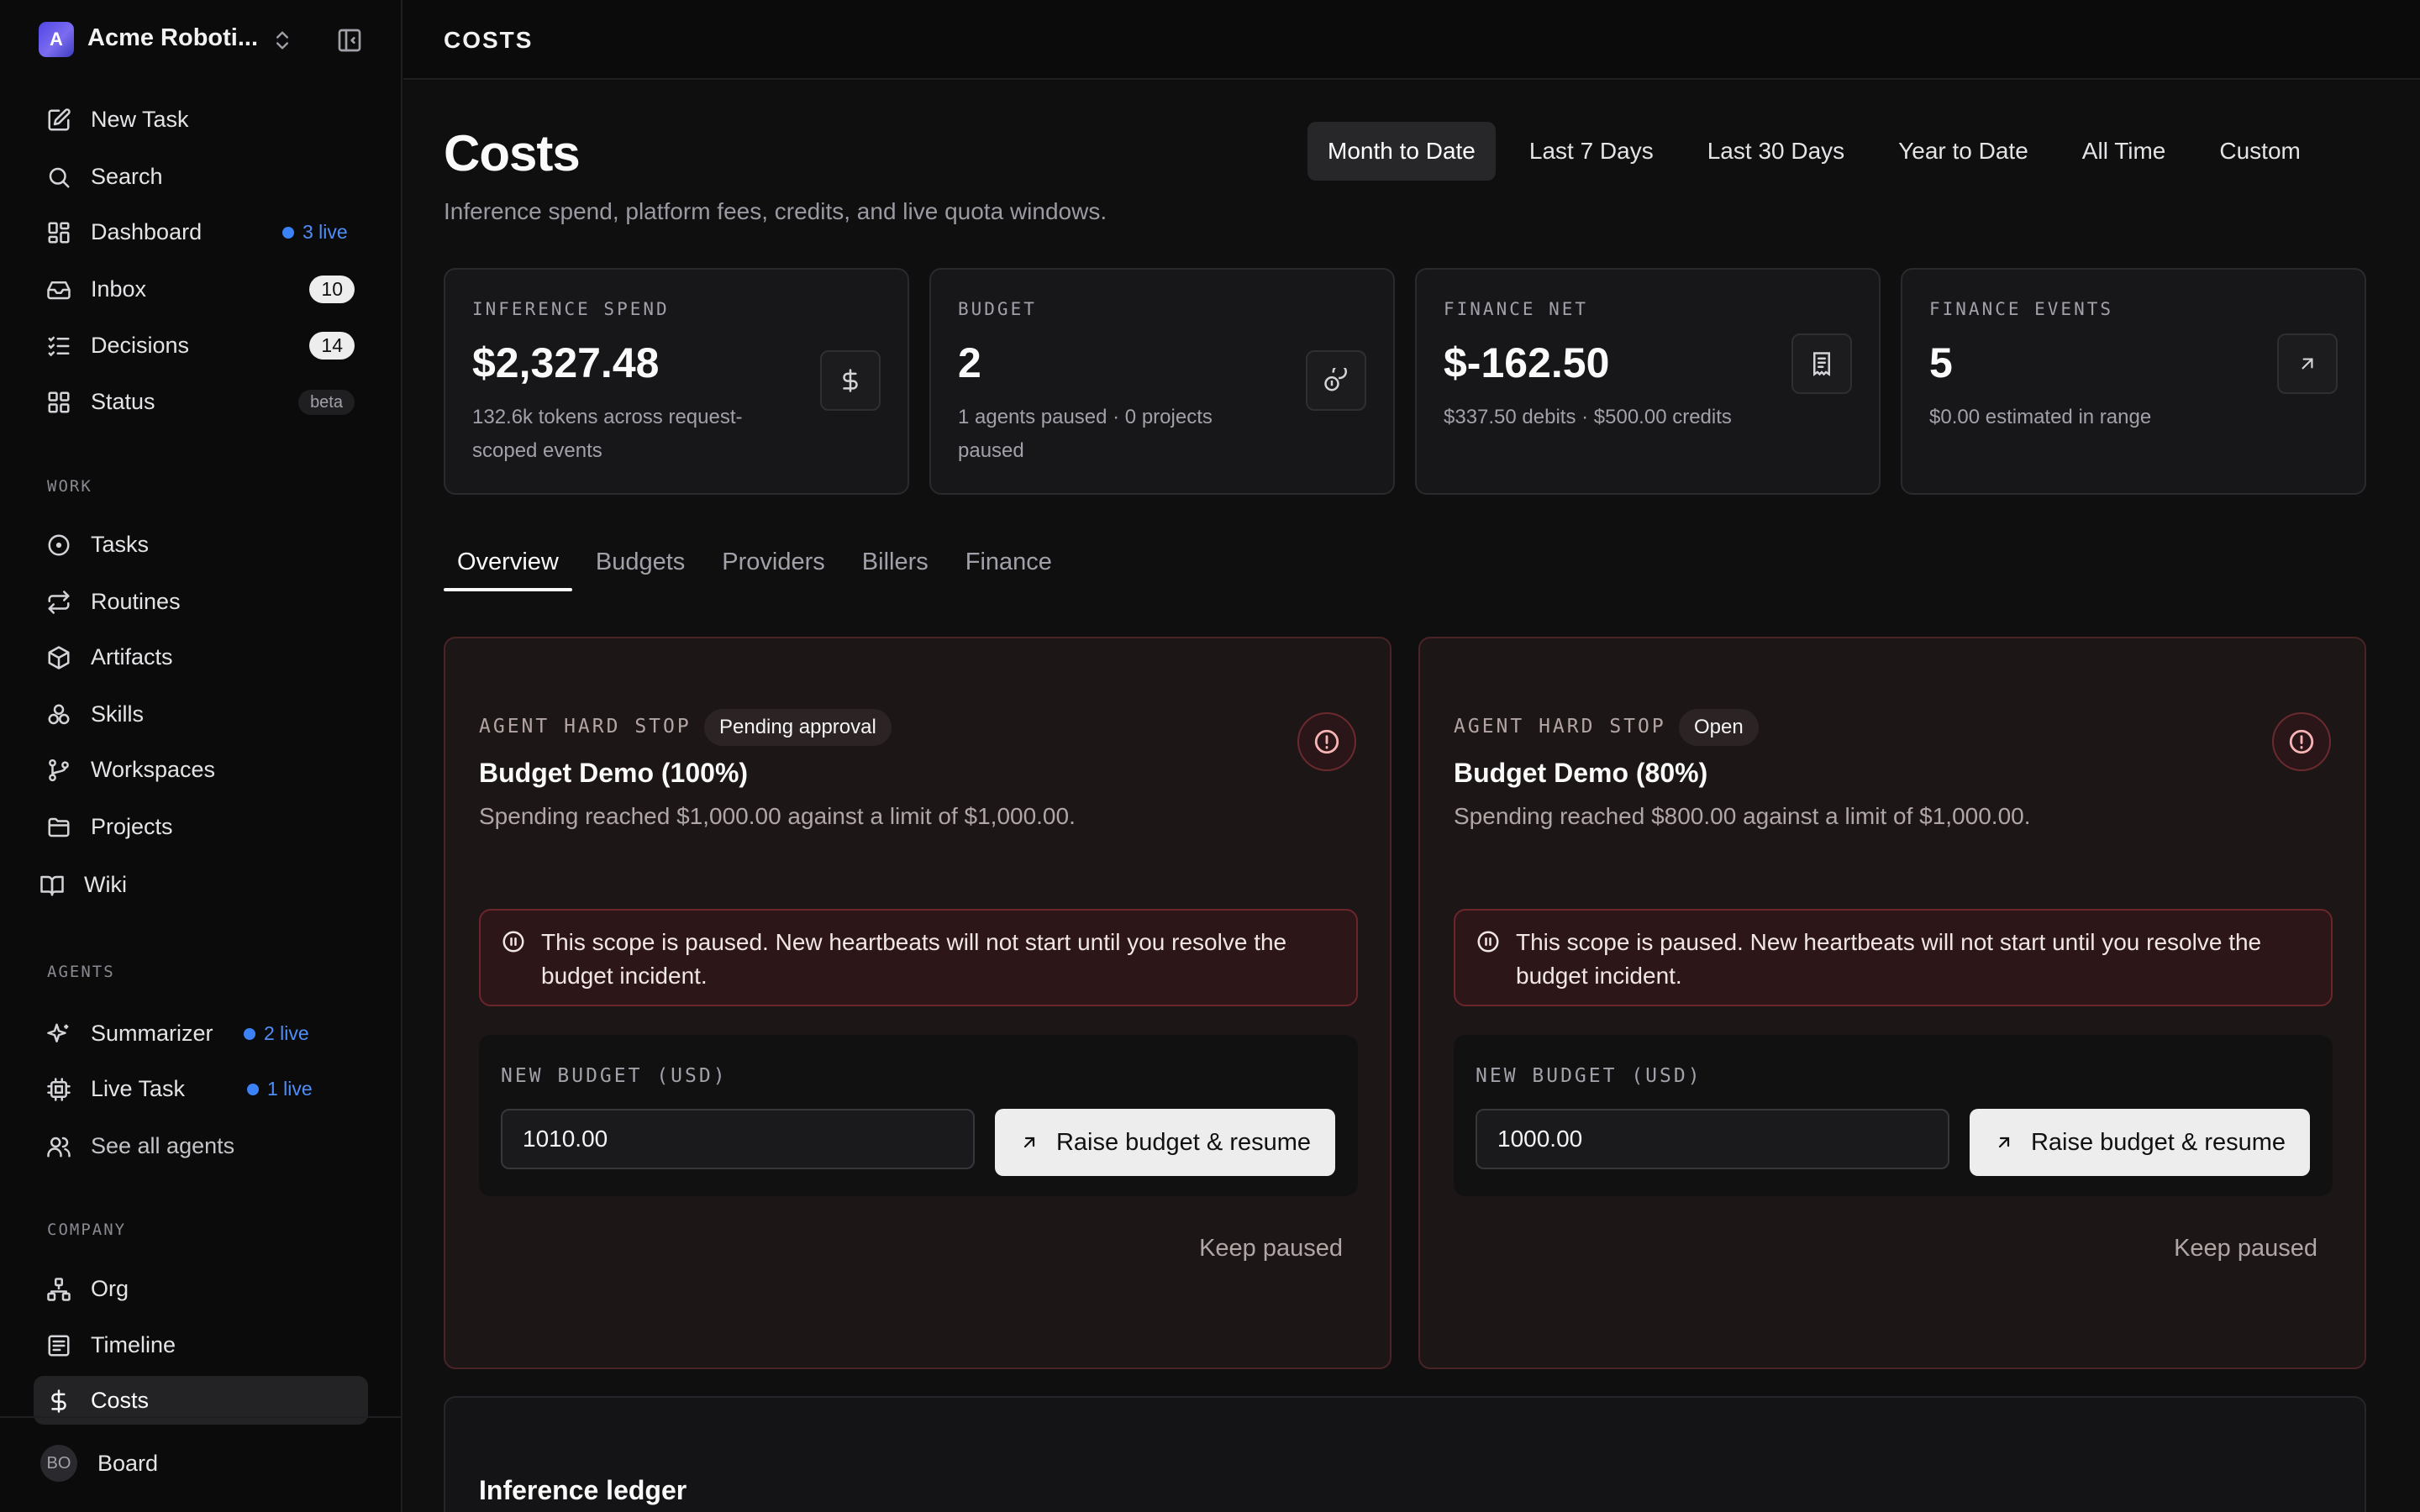 The width and height of the screenshot is (2420, 1512). Describe the element at coordinates (201, 1145) in the screenshot. I see `sidebar-item-see-all-agents: See all agents` at that location.